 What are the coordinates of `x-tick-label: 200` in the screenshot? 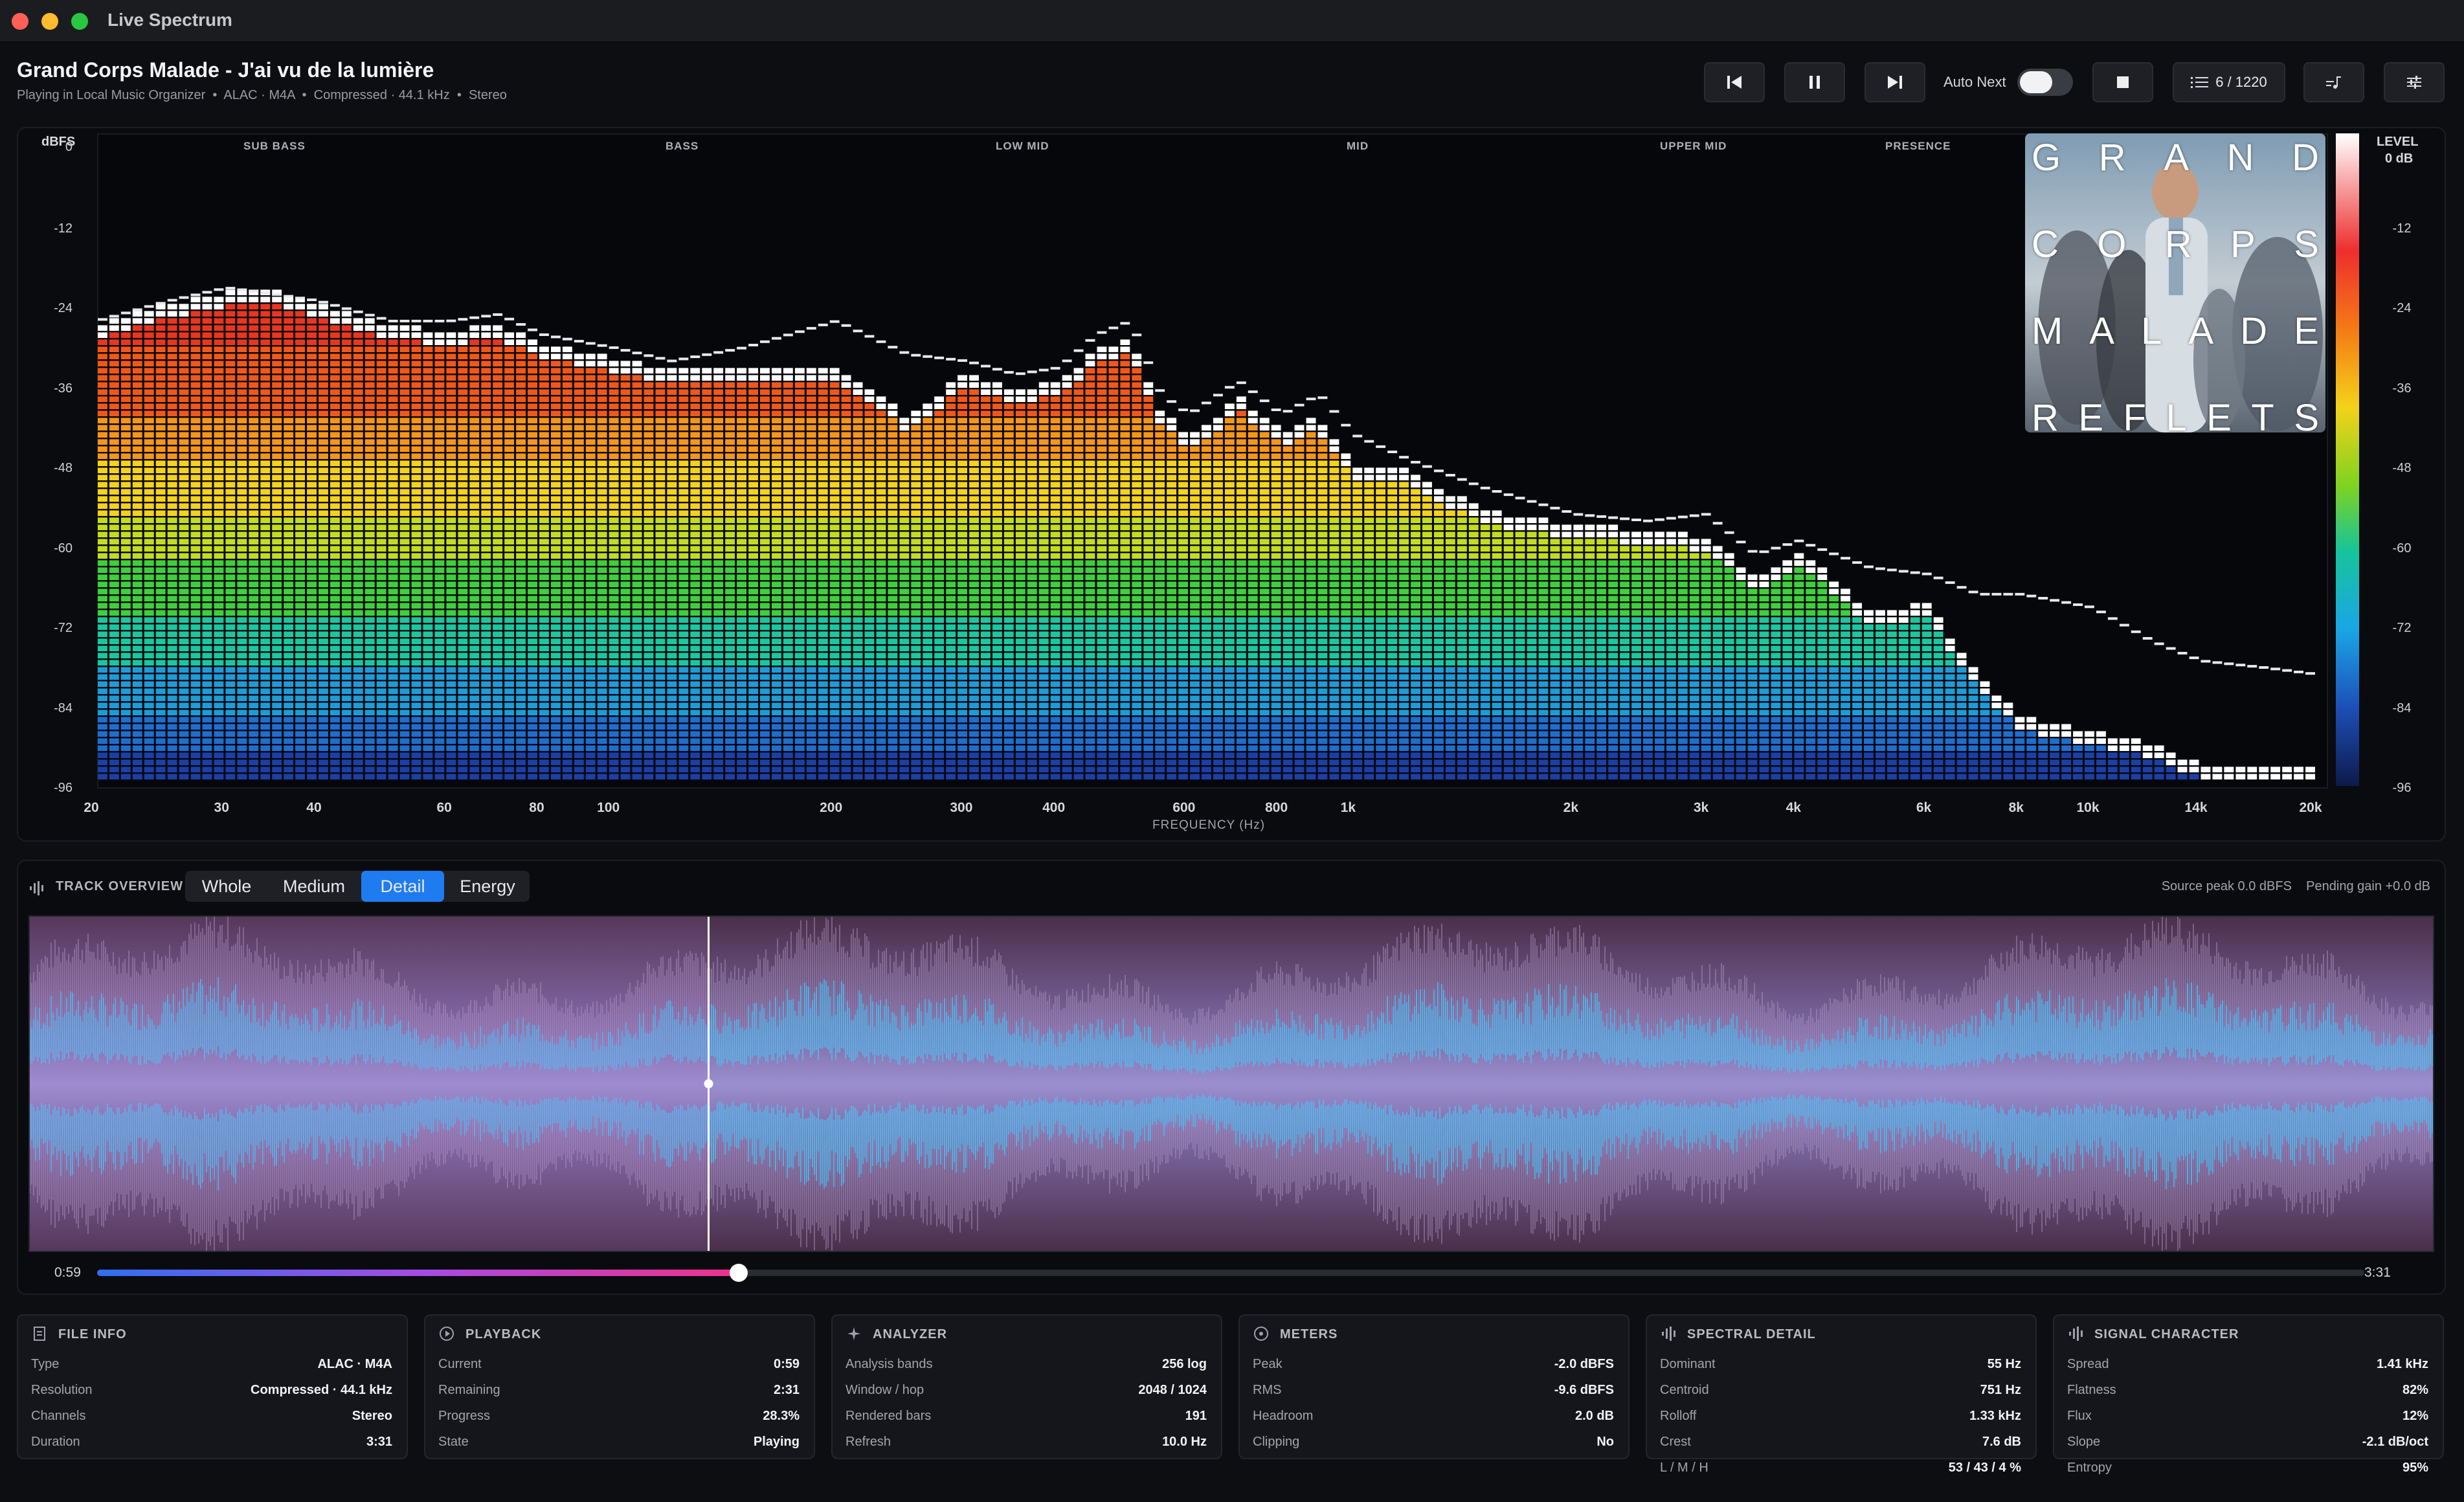 It's located at (831, 807).